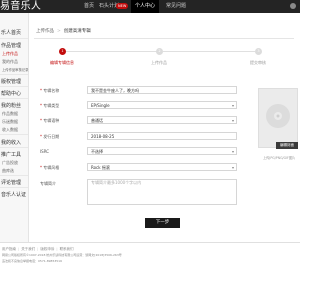 The height and width of the screenshot is (300, 320). I want to click on genre-select: Rock 摇滚, so click(162, 167).